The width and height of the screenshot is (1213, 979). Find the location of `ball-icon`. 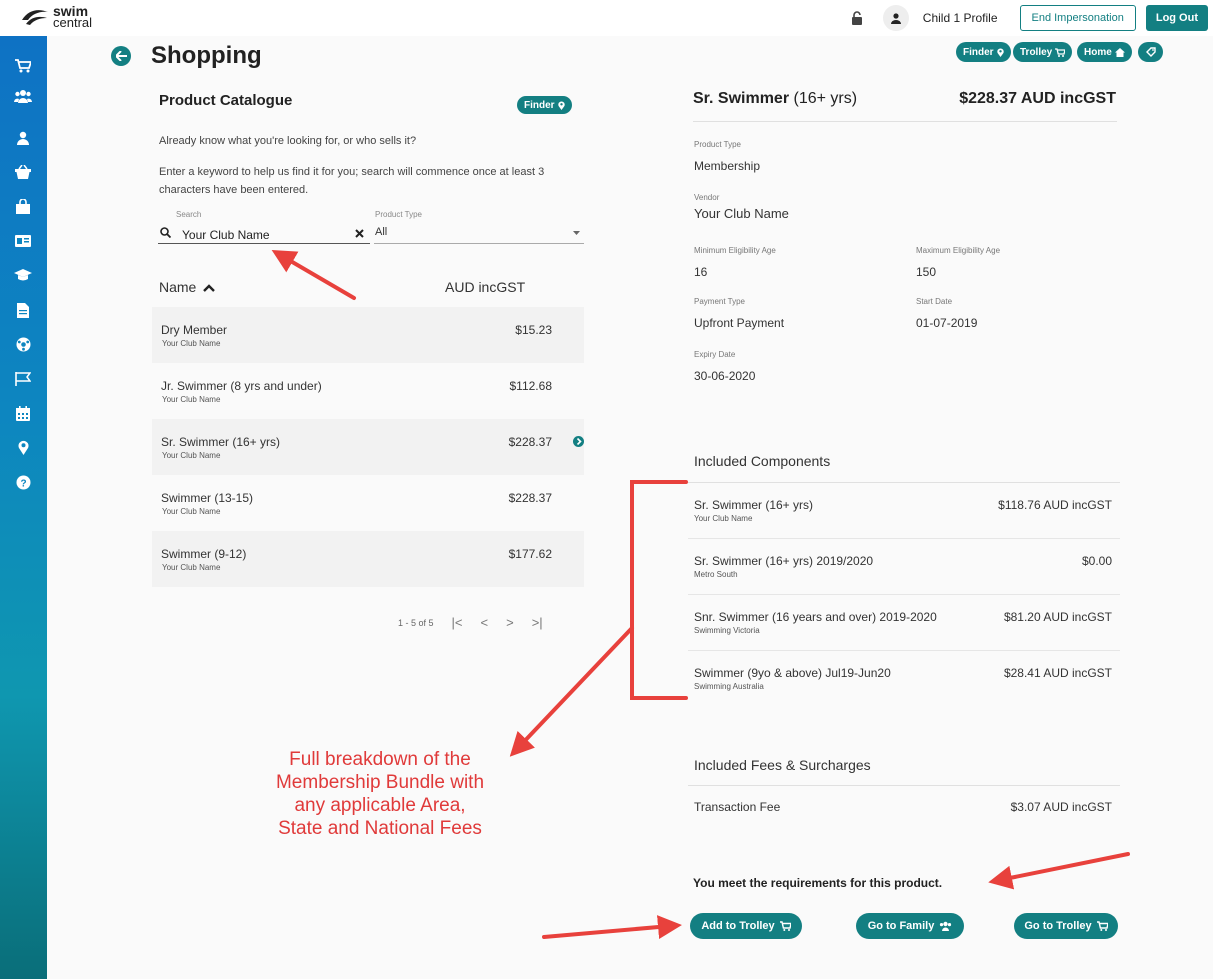

ball-icon is located at coordinates (23, 344).